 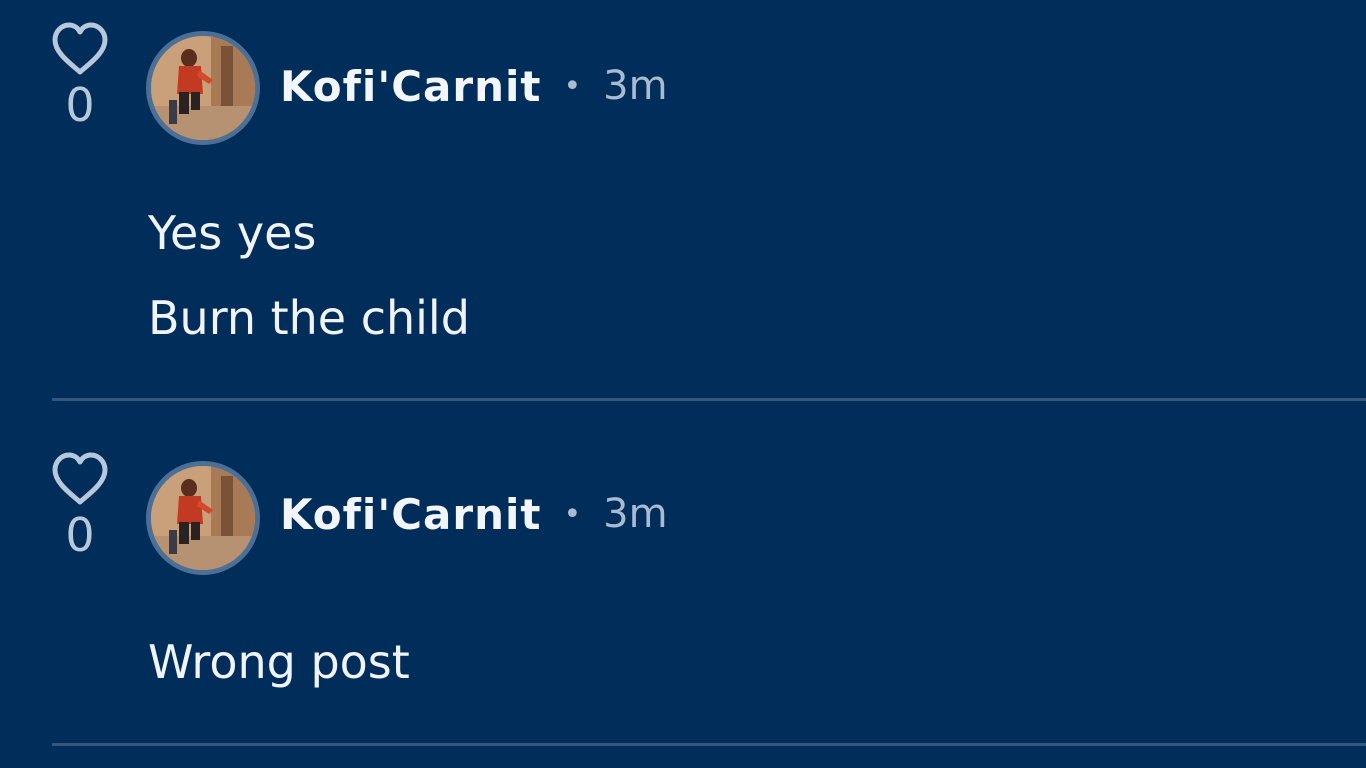 What do you see at coordinates (309, 318) in the screenshot?
I see `comment-text-line: Burn the child` at bounding box center [309, 318].